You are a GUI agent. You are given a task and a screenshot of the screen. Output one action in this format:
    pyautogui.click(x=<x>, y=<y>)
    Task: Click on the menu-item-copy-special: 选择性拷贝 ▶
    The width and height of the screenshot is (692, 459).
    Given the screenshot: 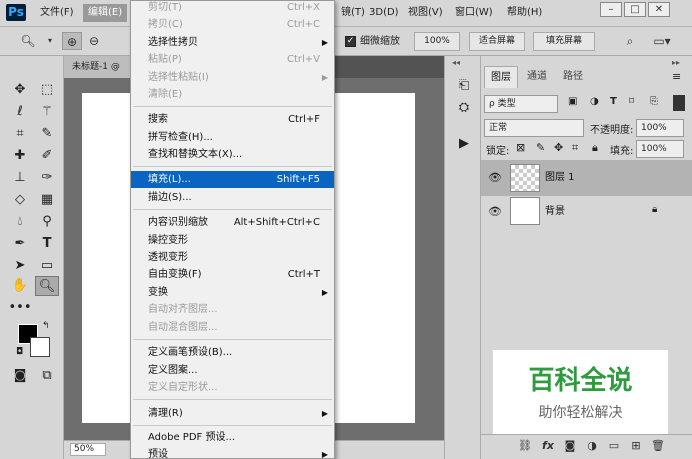 What is the action you would take?
    pyautogui.click(x=232, y=42)
    